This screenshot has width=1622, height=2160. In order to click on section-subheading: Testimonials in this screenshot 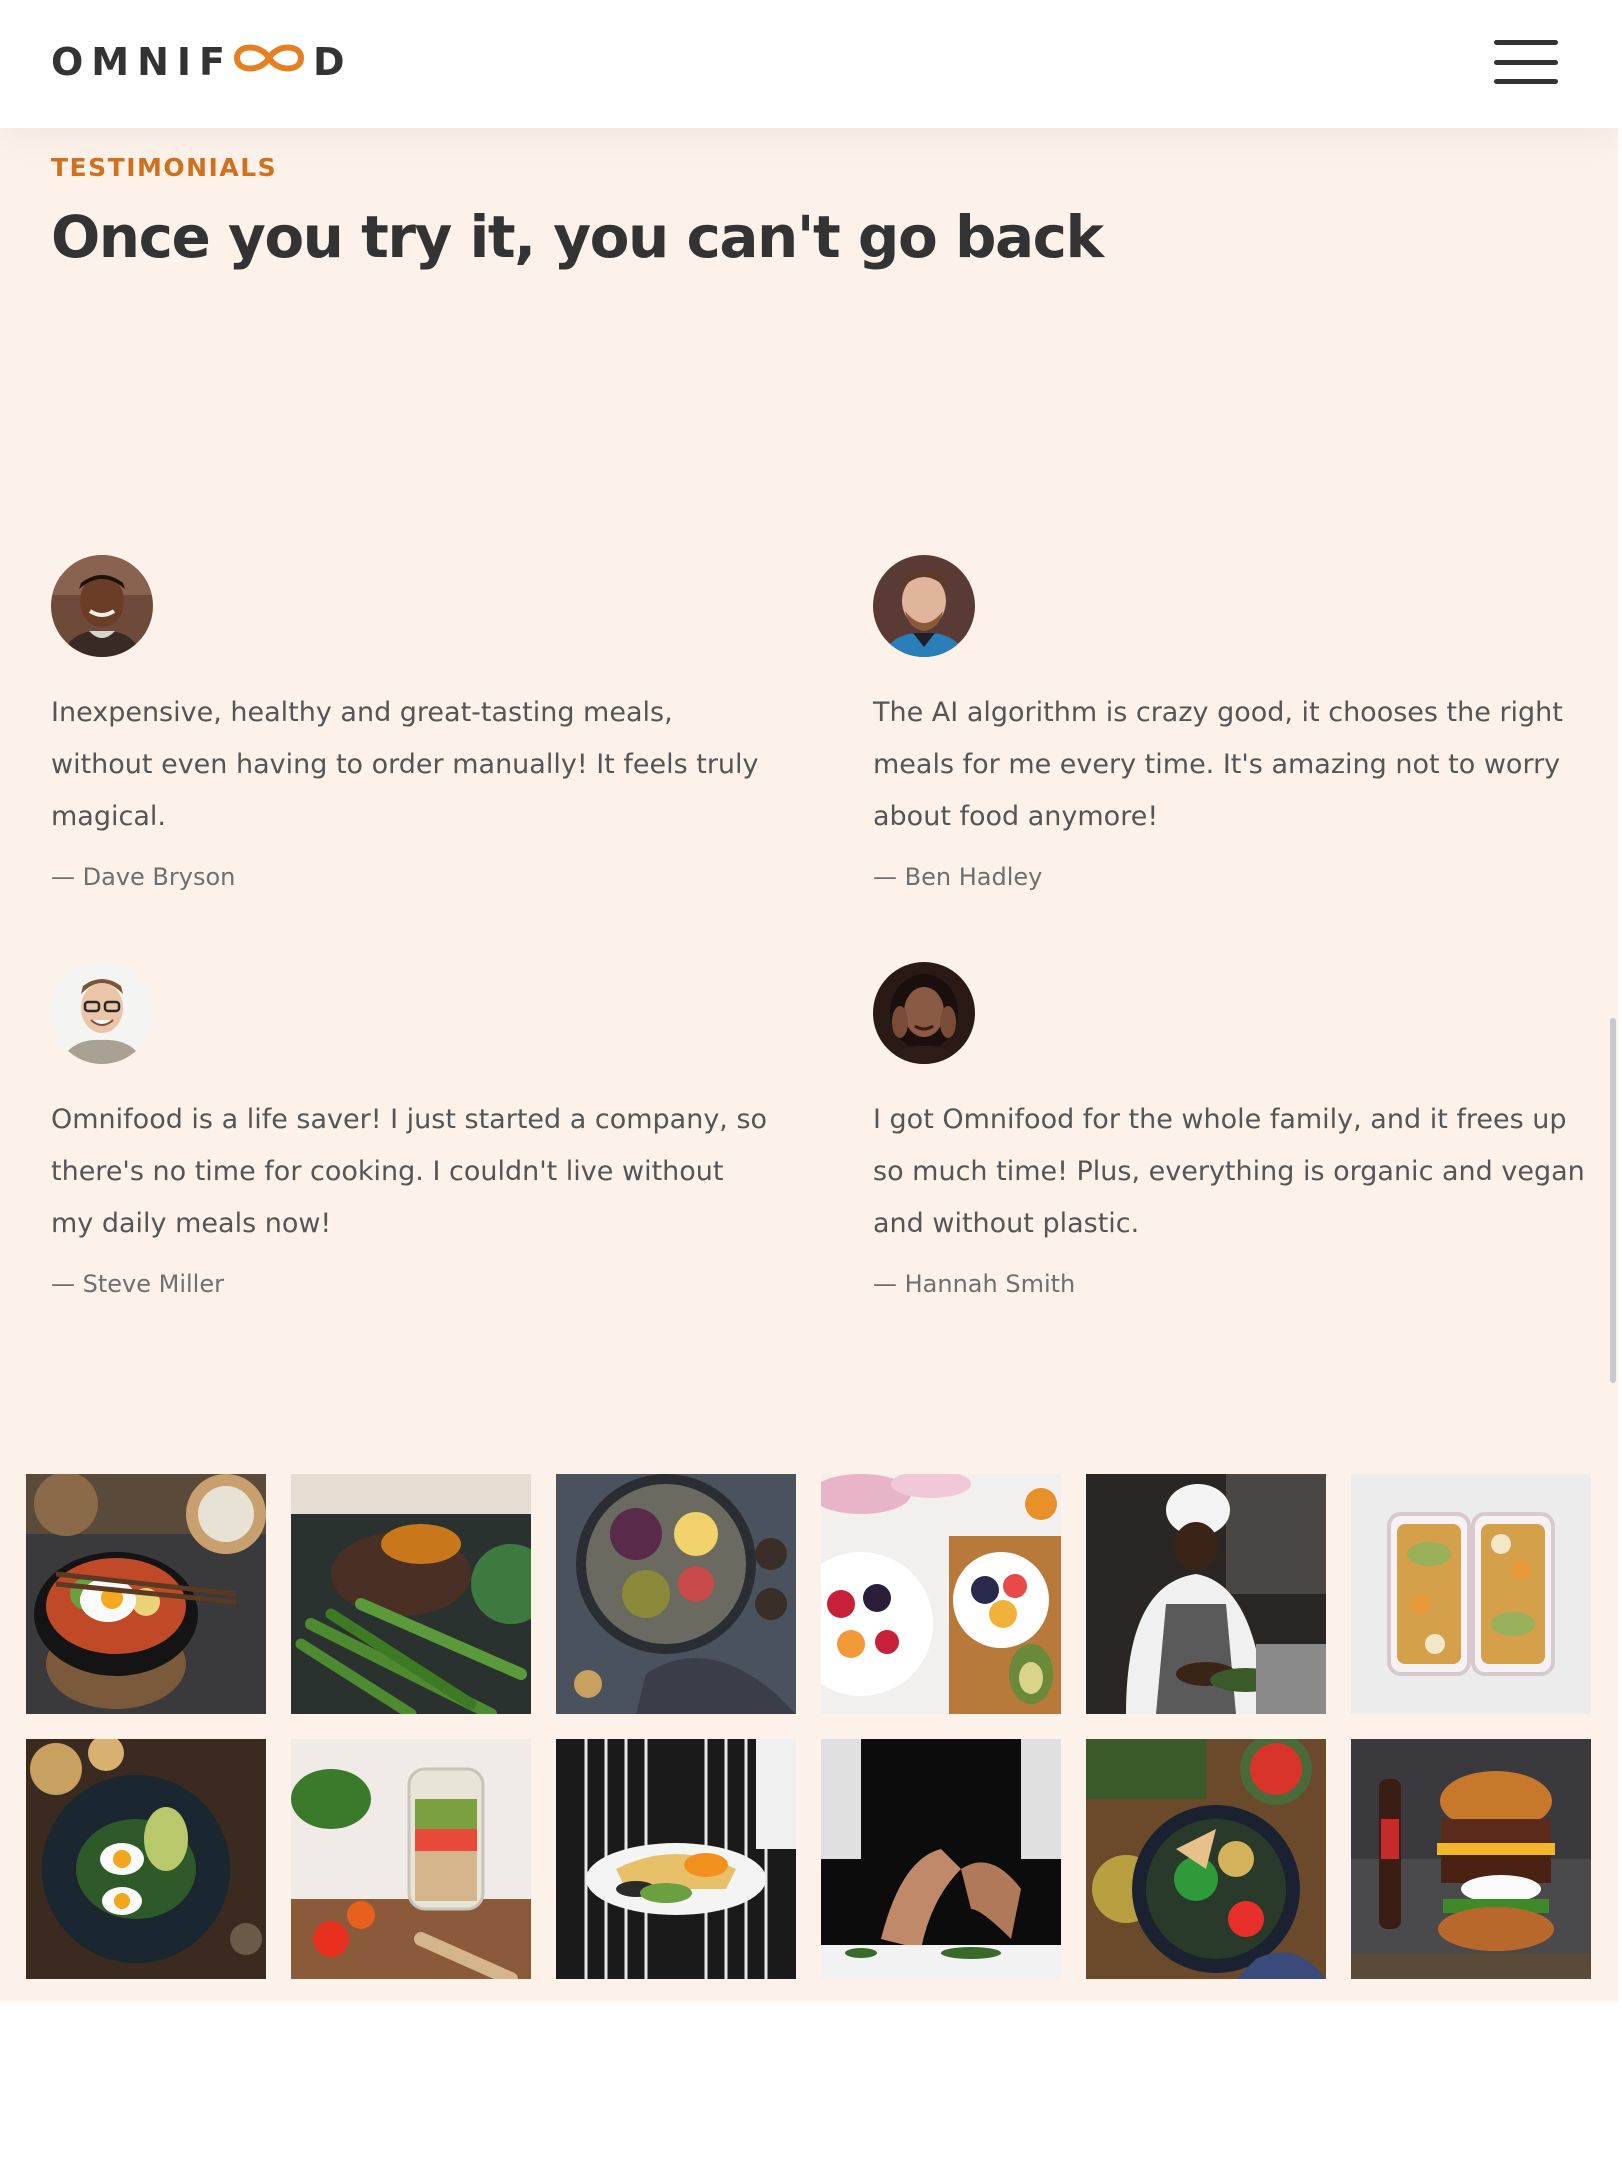, I will do `click(164, 167)`.